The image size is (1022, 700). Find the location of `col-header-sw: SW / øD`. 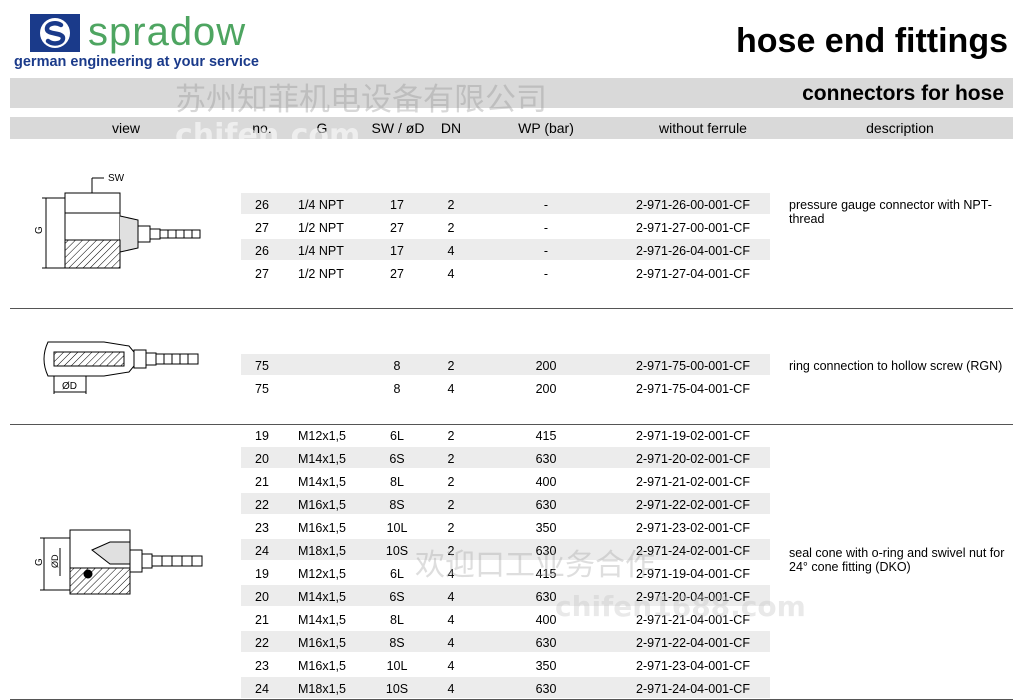

col-header-sw: SW / øD is located at coordinates (398, 128).